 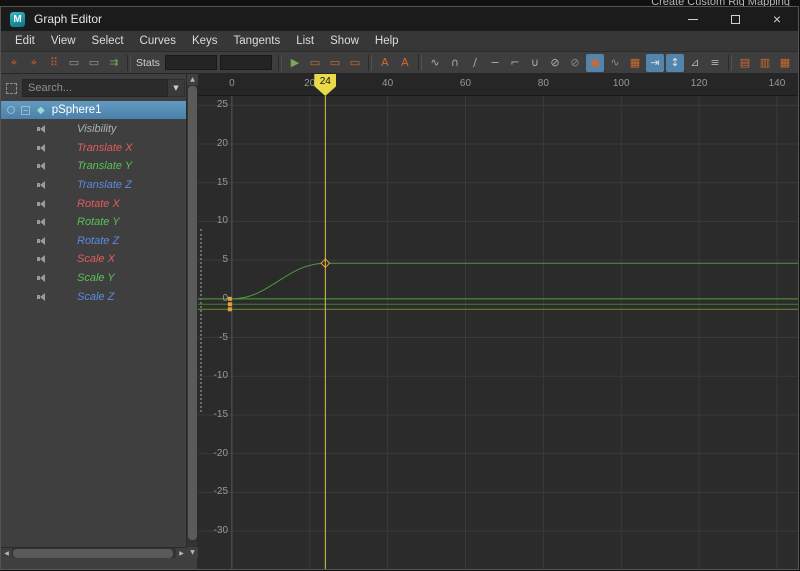 I want to click on channel-row-scale-y: Scale Y, so click(x=94, y=278).